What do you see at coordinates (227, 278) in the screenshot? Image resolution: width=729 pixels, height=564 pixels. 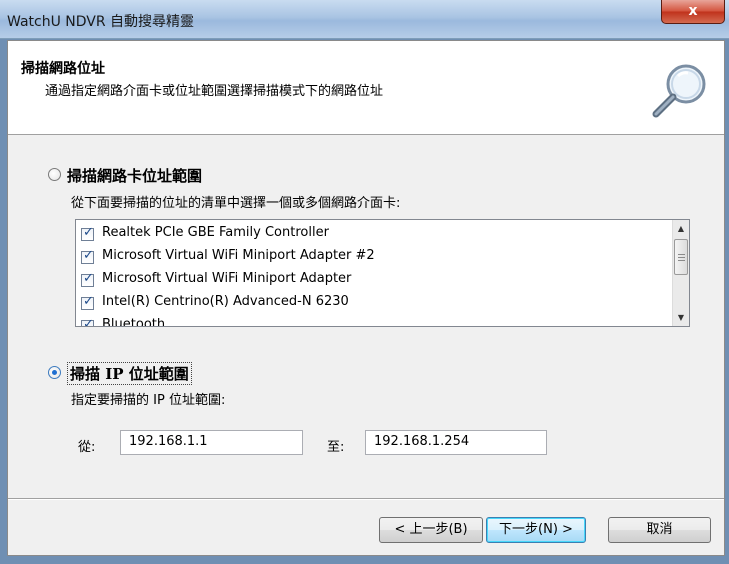 I see `adapter-name: Microsoft Virtual WiFi Miniport Adapter` at bounding box center [227, 278].